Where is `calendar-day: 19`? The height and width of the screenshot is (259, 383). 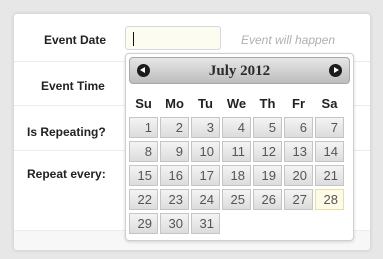
calendar-day: 19 is located at coordinates (267, 175).